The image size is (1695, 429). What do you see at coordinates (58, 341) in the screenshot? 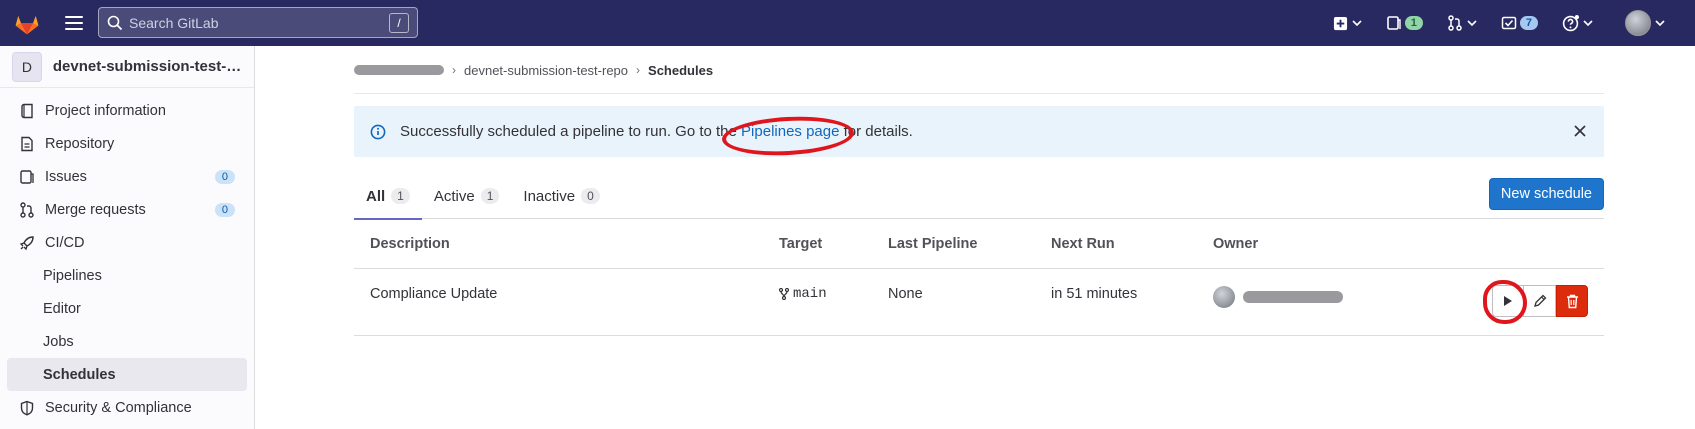
I see `sidebar-item-label: Jobs` at bounding box center [58, 341].